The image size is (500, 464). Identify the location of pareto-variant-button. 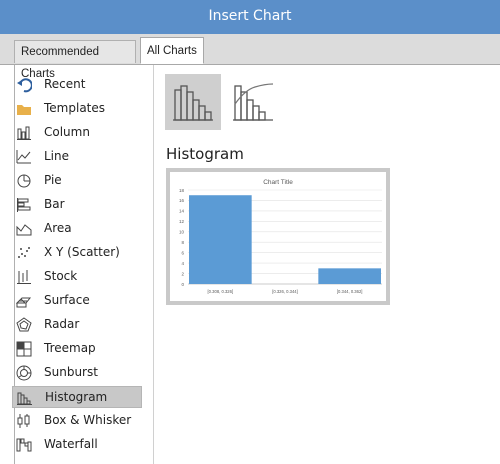
(253, 102).